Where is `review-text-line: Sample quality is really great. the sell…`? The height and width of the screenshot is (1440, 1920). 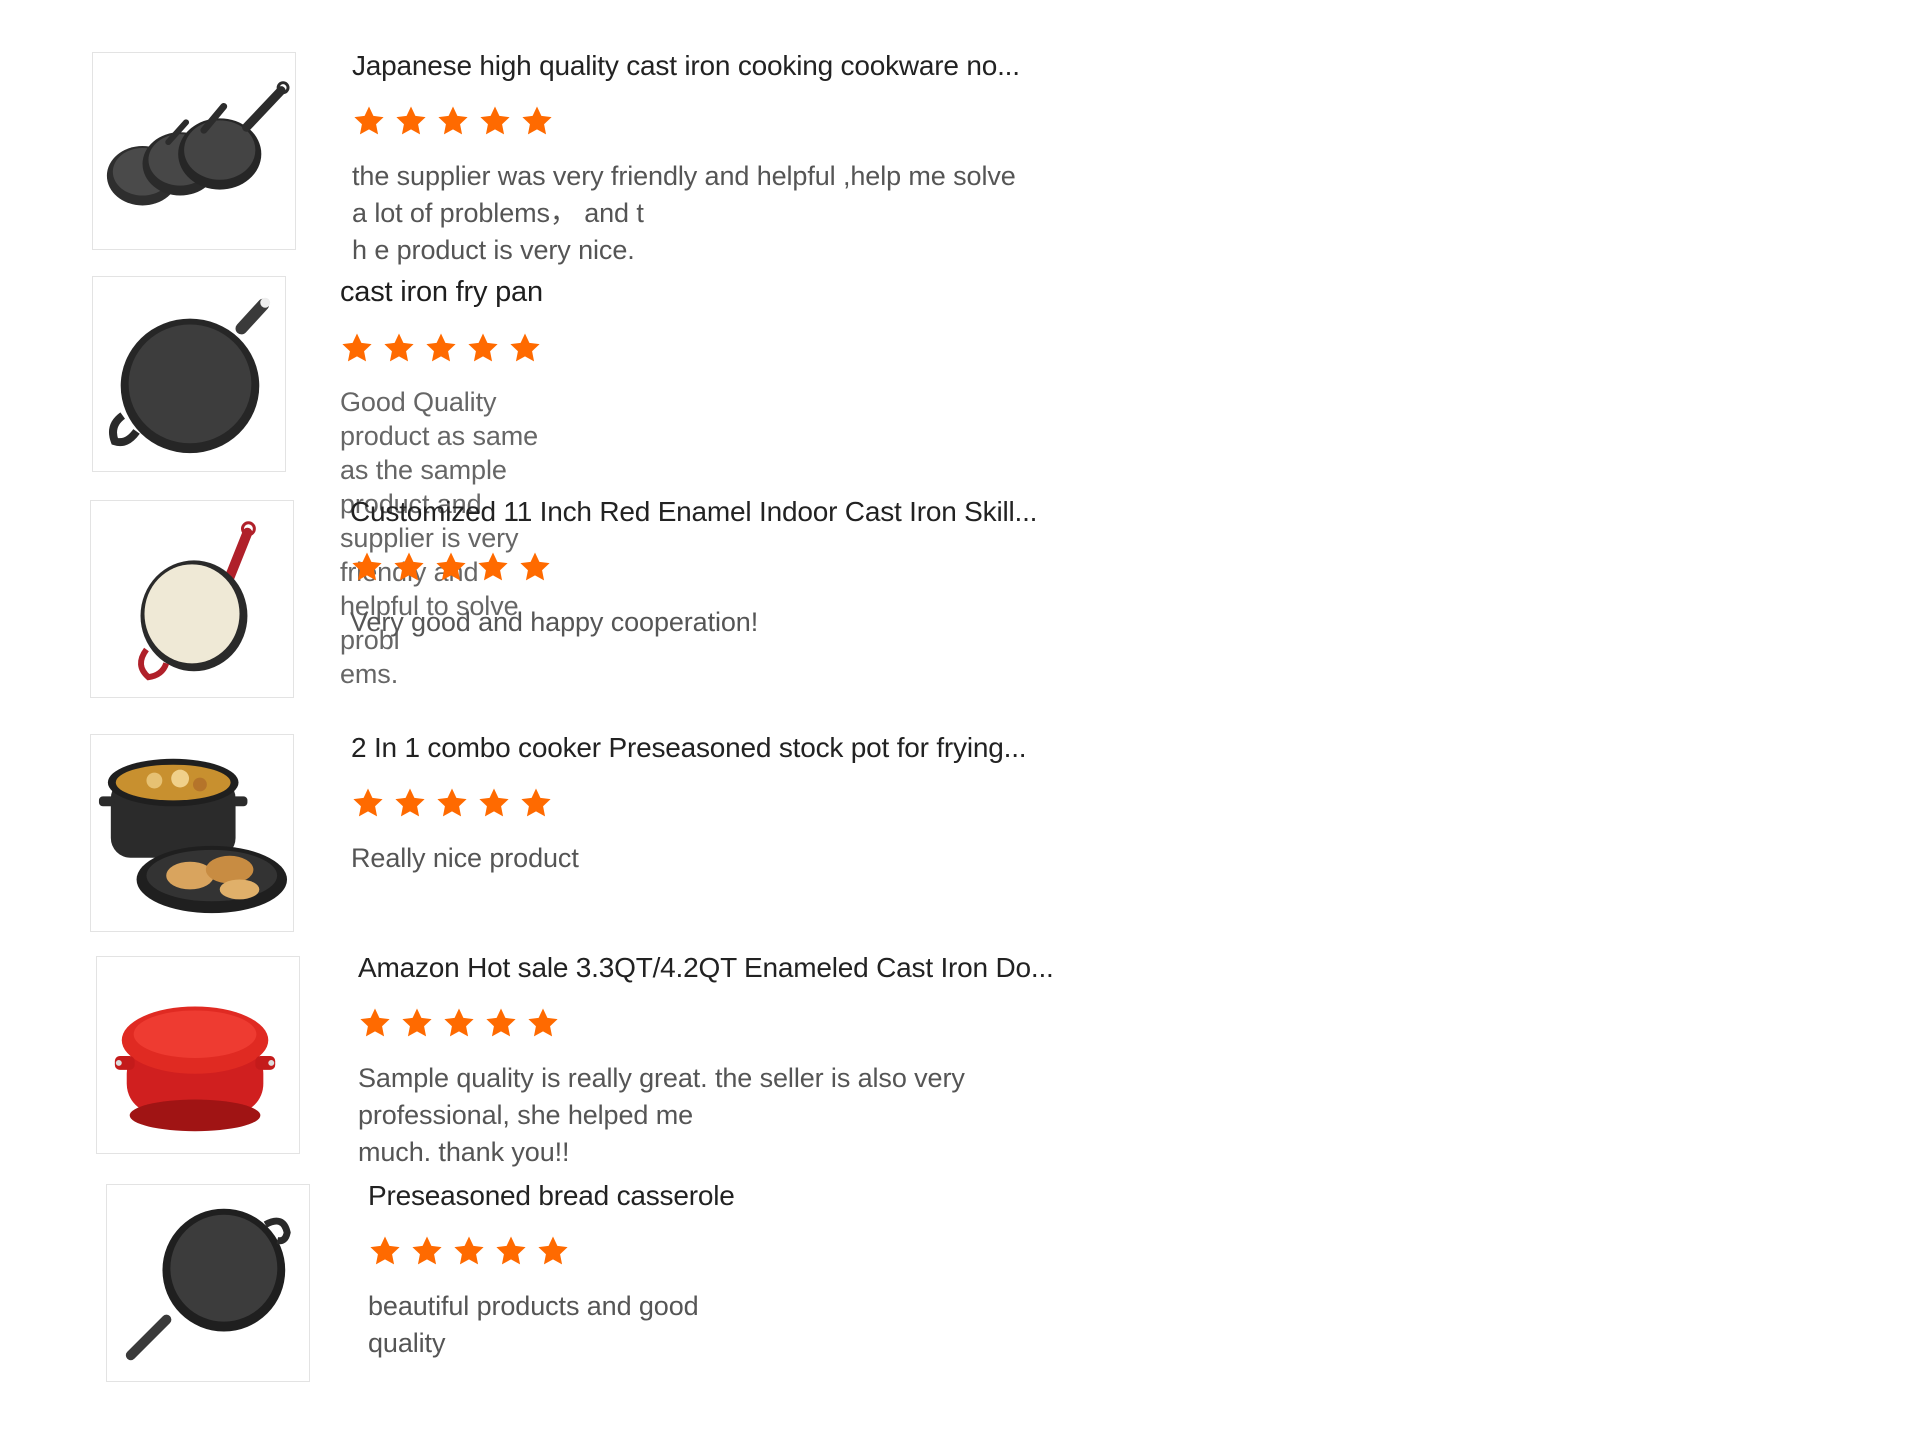 review-text-line: Sample quality is really great. the sell… is located at coordinates (661, 1096).